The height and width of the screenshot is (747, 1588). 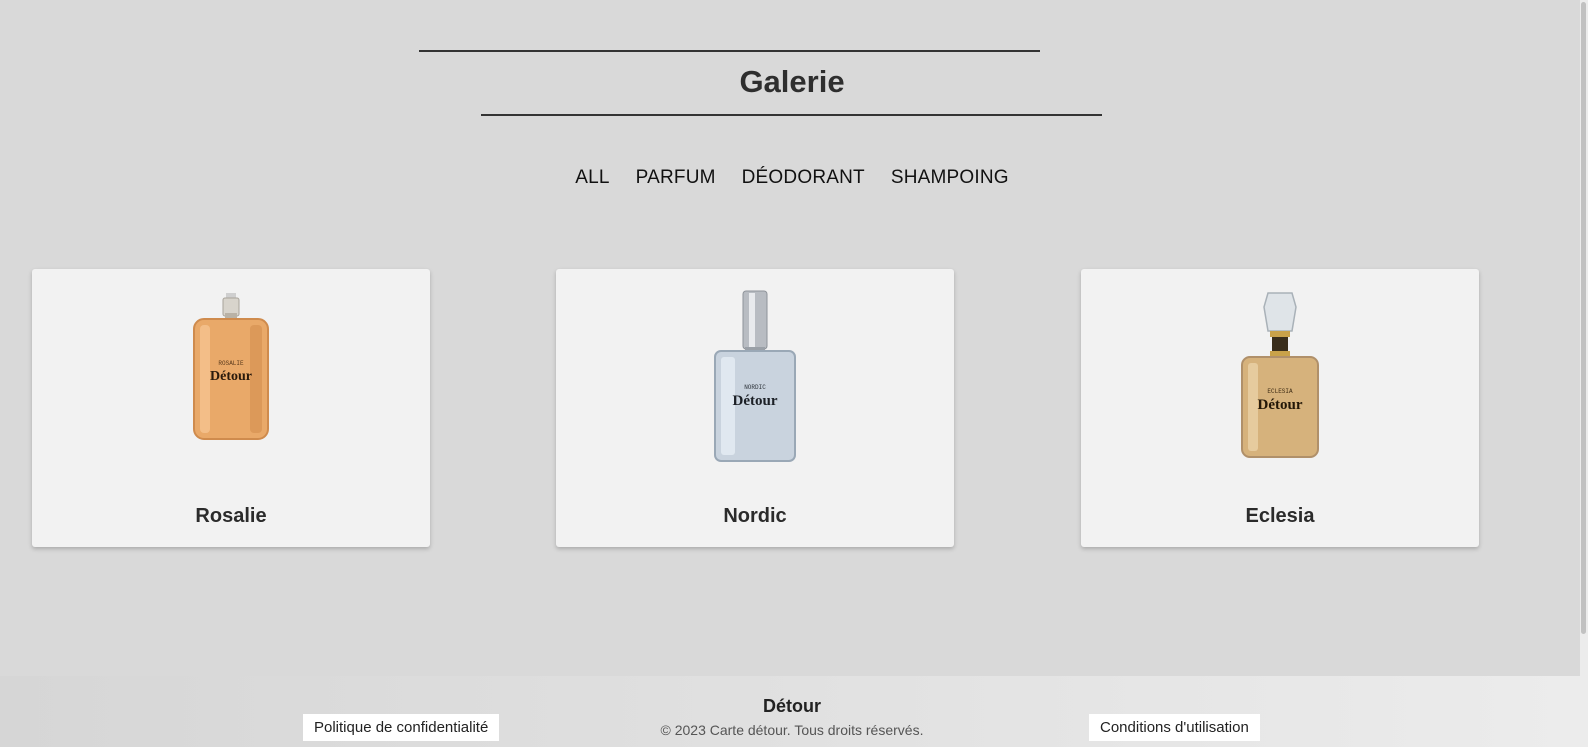 What do you see at coordinates (231, 516) in the screenshot?
I see `product-name-rosalie: Rosalie` at bounding box center [231, 516].